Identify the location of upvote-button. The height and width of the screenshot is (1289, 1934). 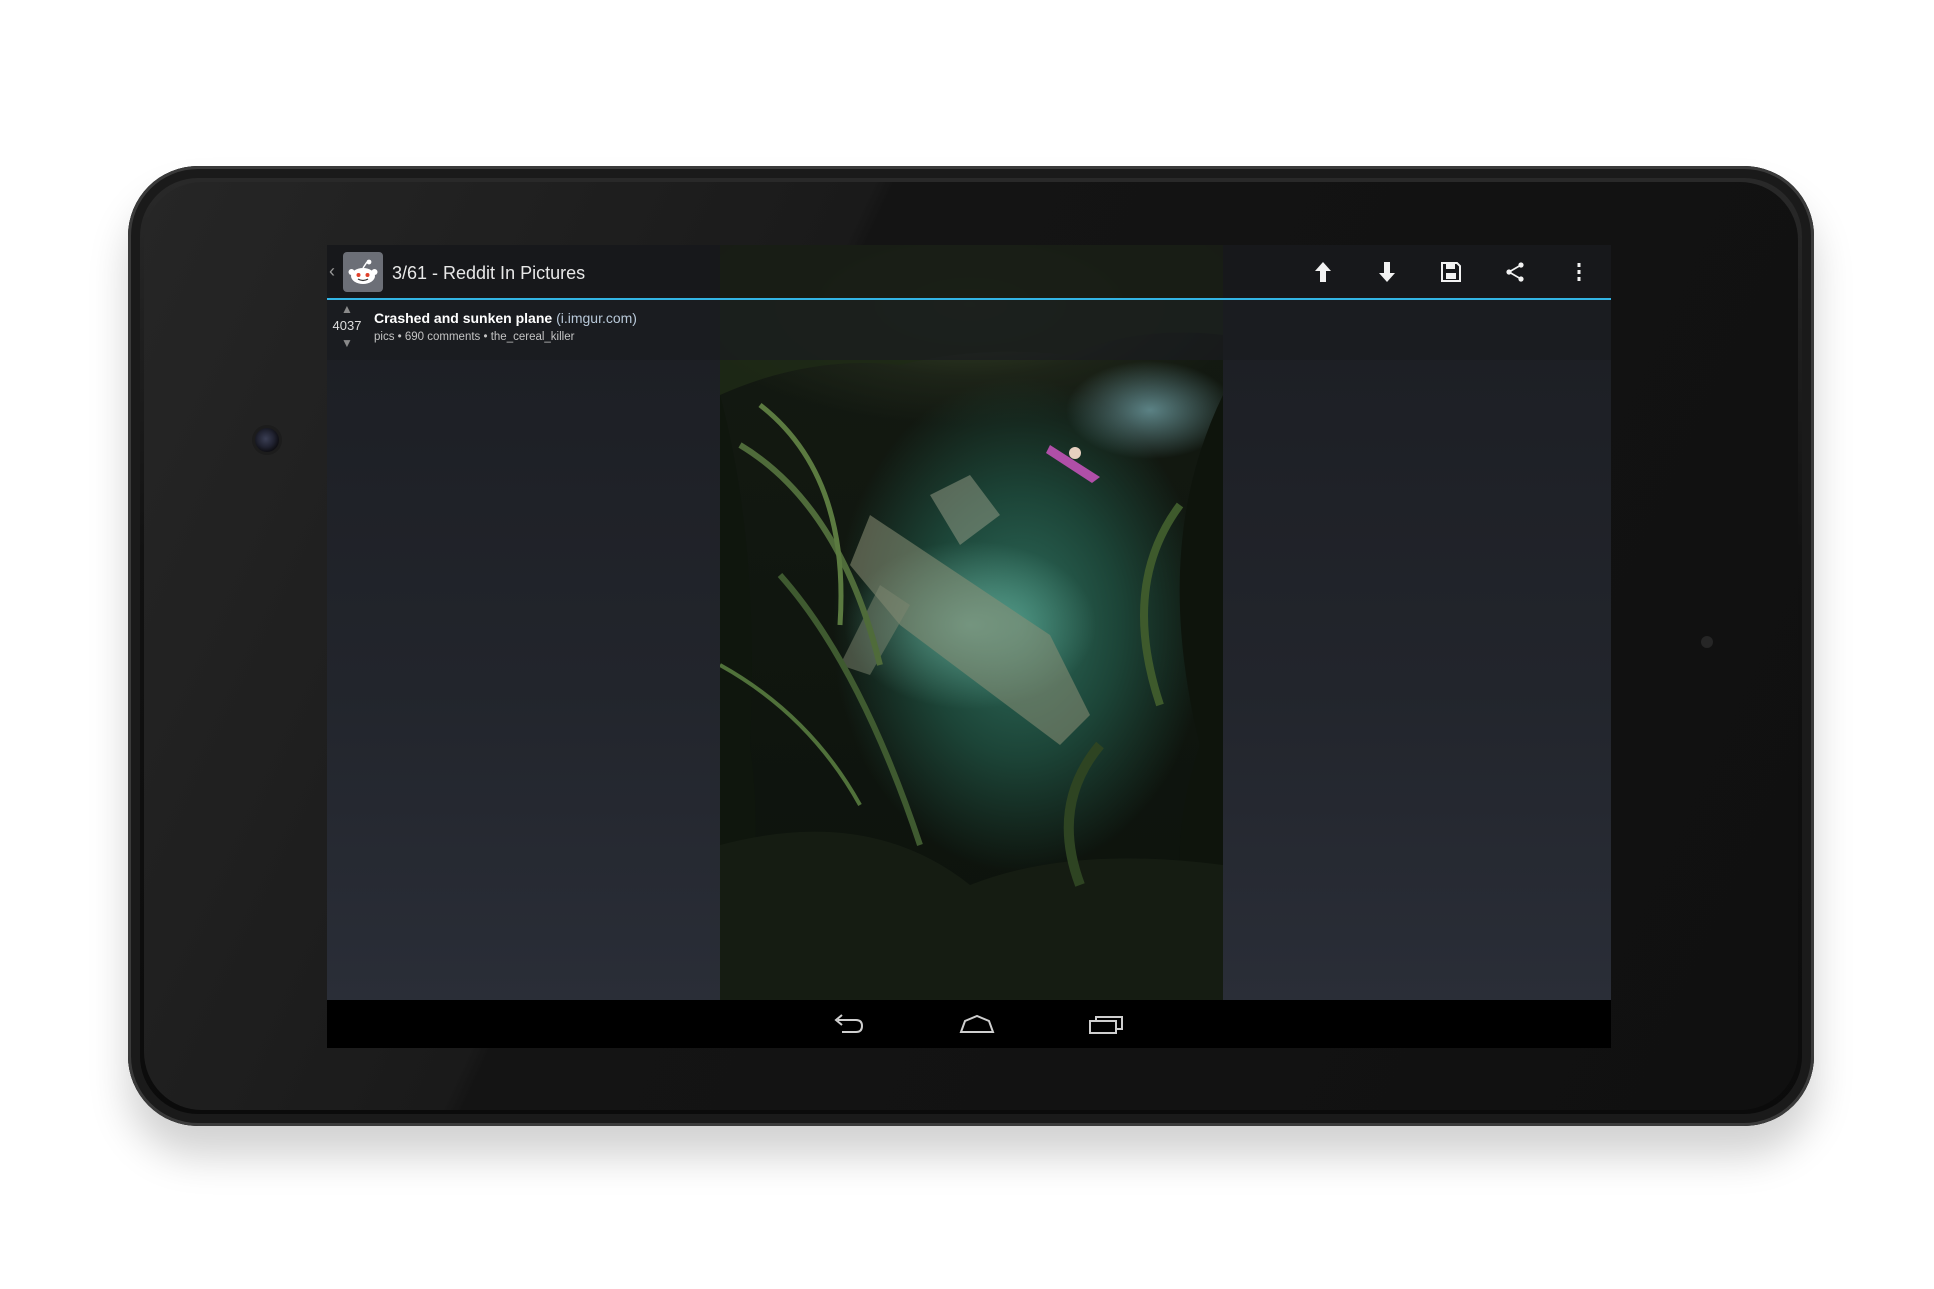
(1323, 271).